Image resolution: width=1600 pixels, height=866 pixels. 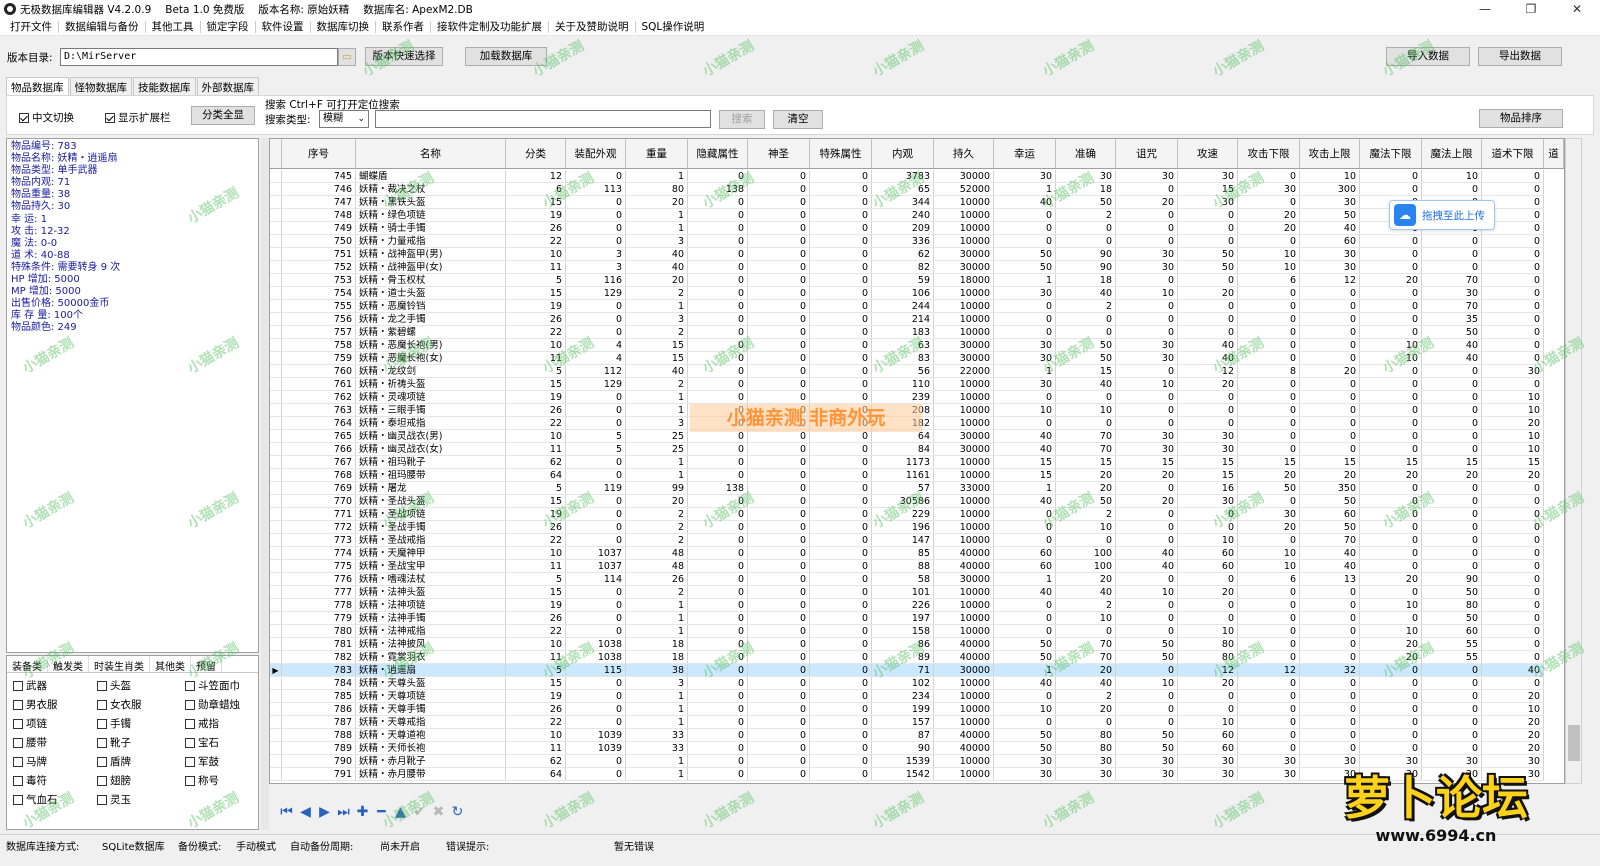 What do you see at coordinates (903, 722) in the screenshot?
I see `table-cell: 157` at bounding box center [903, 722].